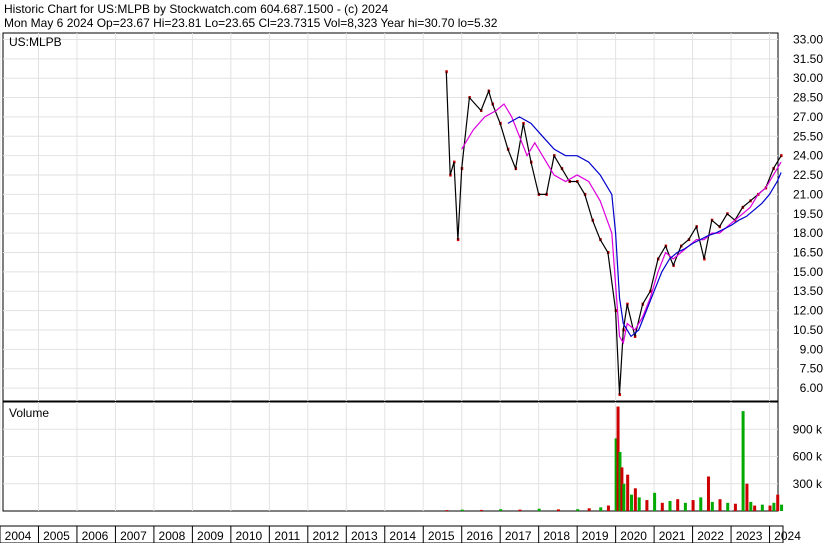  I want to click on year-tick-label: 2023, so click(749, 536).